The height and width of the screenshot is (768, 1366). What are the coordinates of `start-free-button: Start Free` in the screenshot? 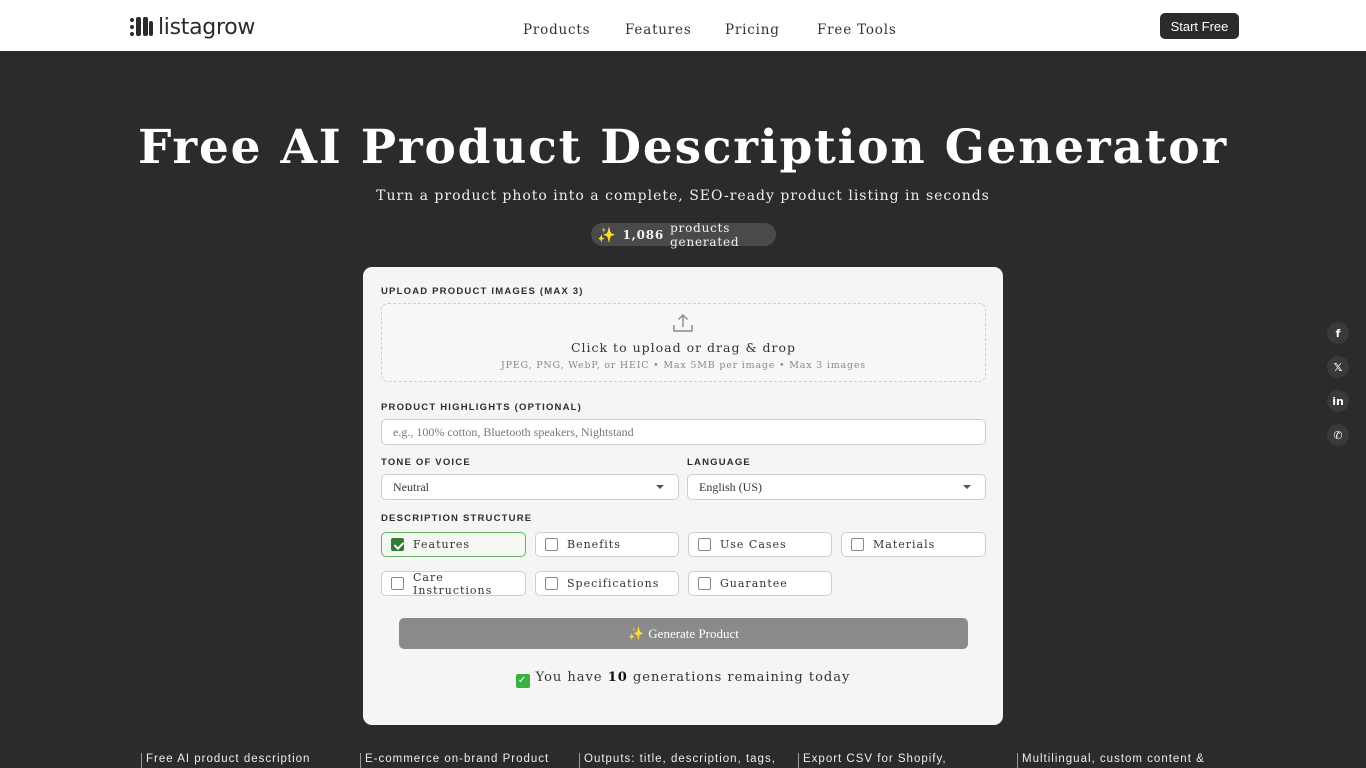 It's located at (1199, 26).